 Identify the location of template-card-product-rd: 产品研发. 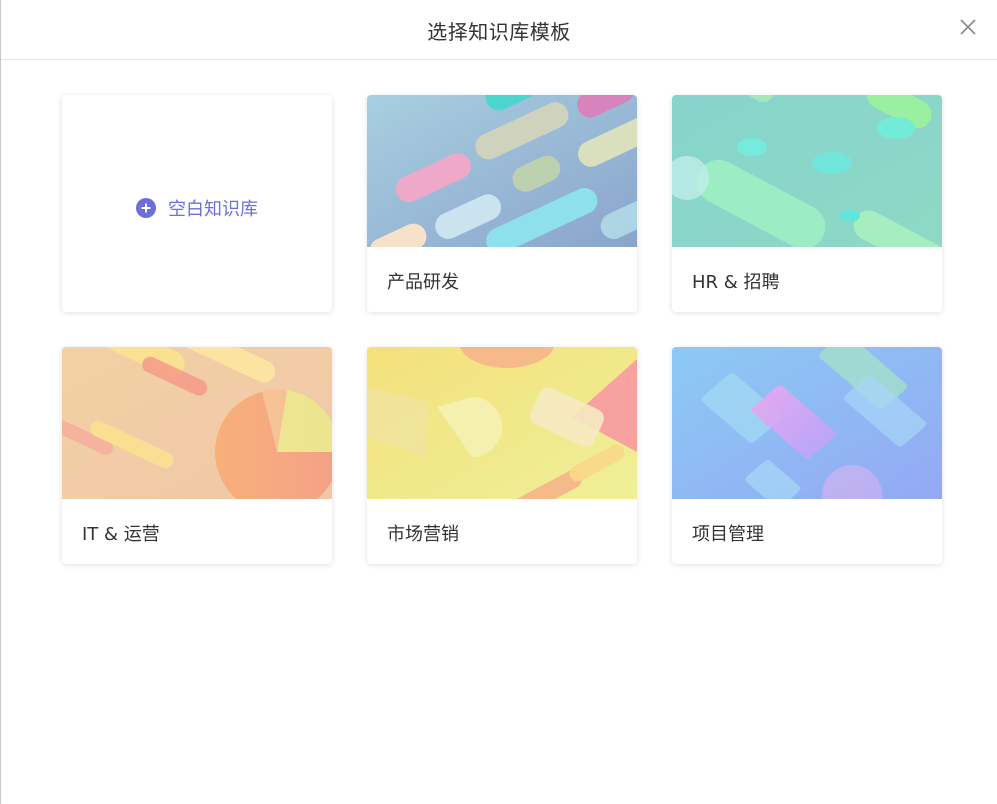
(502, 203).